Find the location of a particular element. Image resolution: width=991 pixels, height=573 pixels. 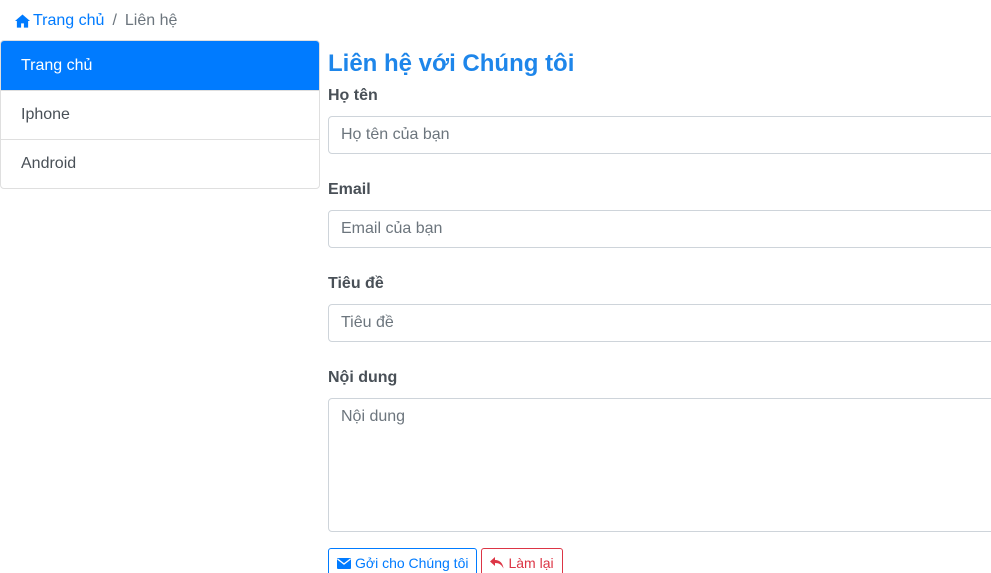

breadcrumb-home-link: Trang chủ is located at coordinates (59, 21).